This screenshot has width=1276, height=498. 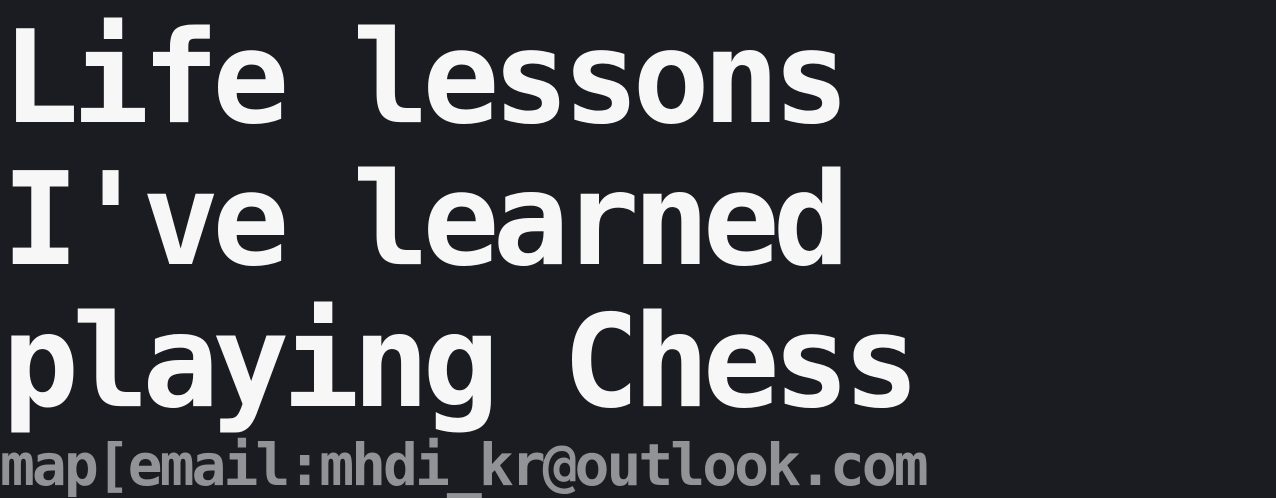 I want to click on author-meta: map[email:mhdi_kr@outlook.com, so click(x=464, y=464).